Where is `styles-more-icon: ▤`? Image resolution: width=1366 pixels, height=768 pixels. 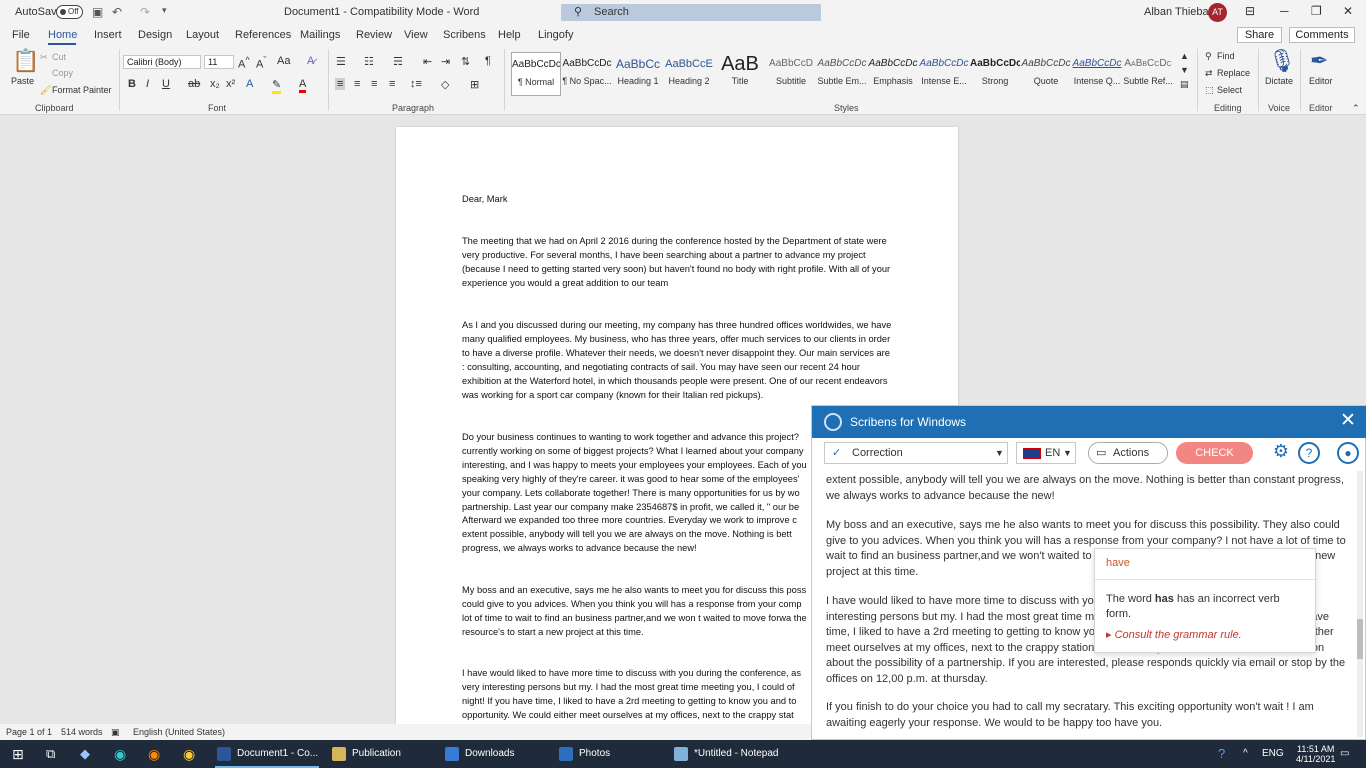
styles-more-icon: ▤ is located at coordinates (1184, 84).